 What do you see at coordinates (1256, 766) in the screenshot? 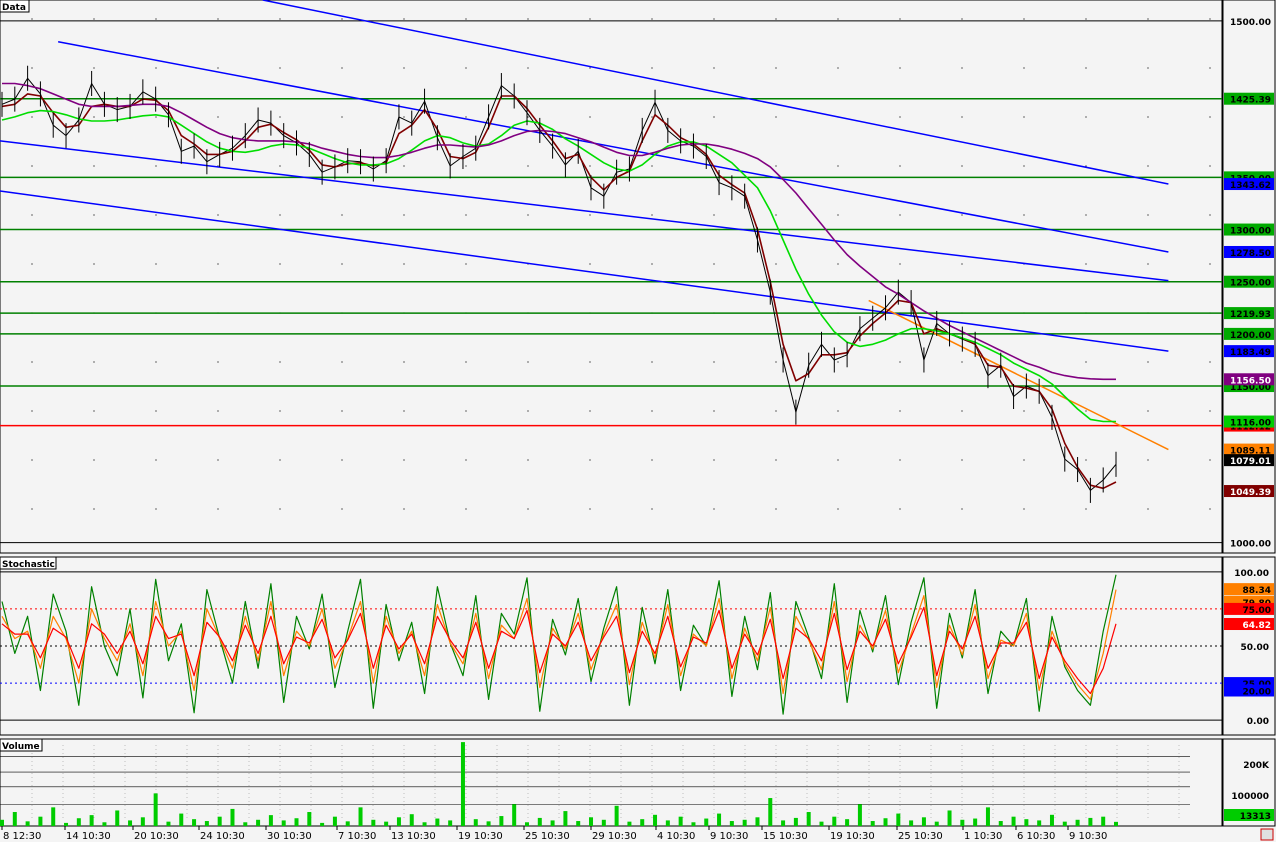
I see `volume-tick-label: 200K` at bounding box center [1256, 766].